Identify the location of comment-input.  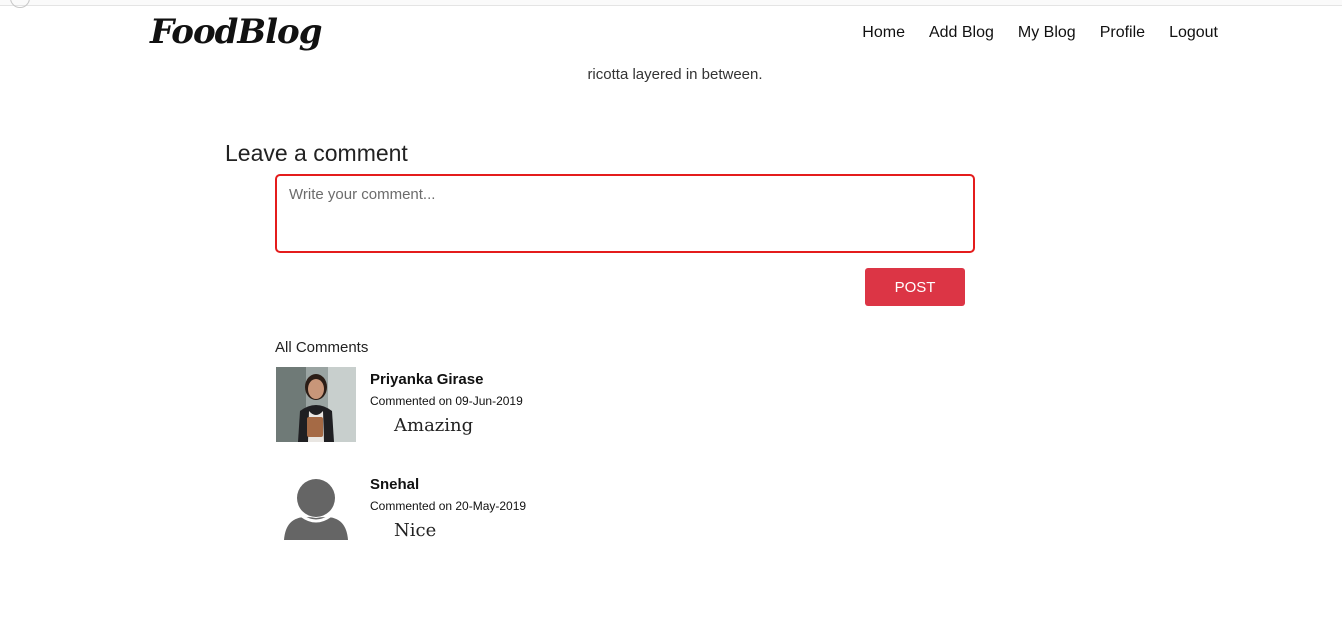
(625, 213).